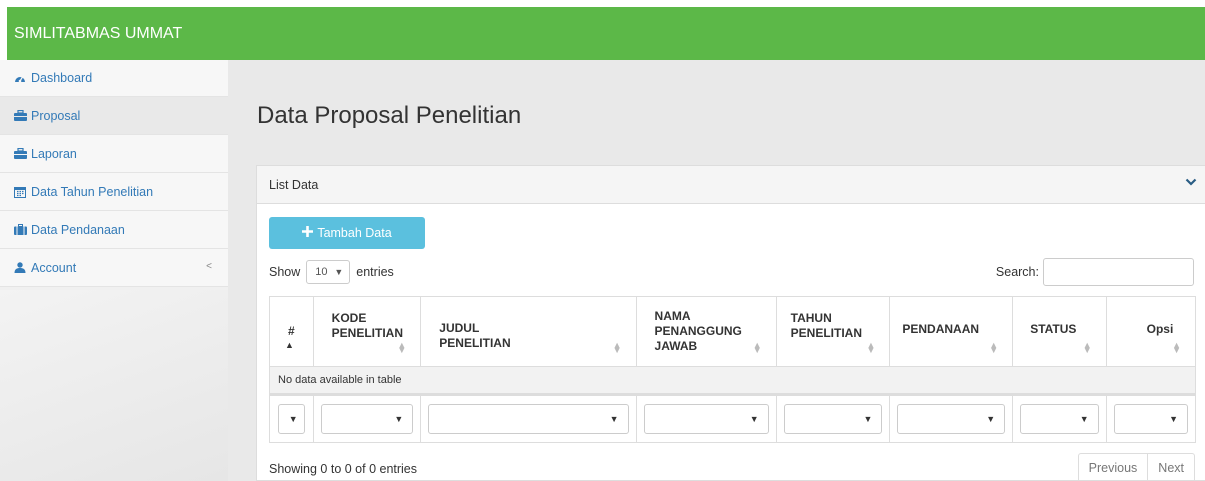  Describe the element at coordinates (98, 33) in the screenshot. I see `app-brand: SIMLITABMAS UMMAT` at that location.